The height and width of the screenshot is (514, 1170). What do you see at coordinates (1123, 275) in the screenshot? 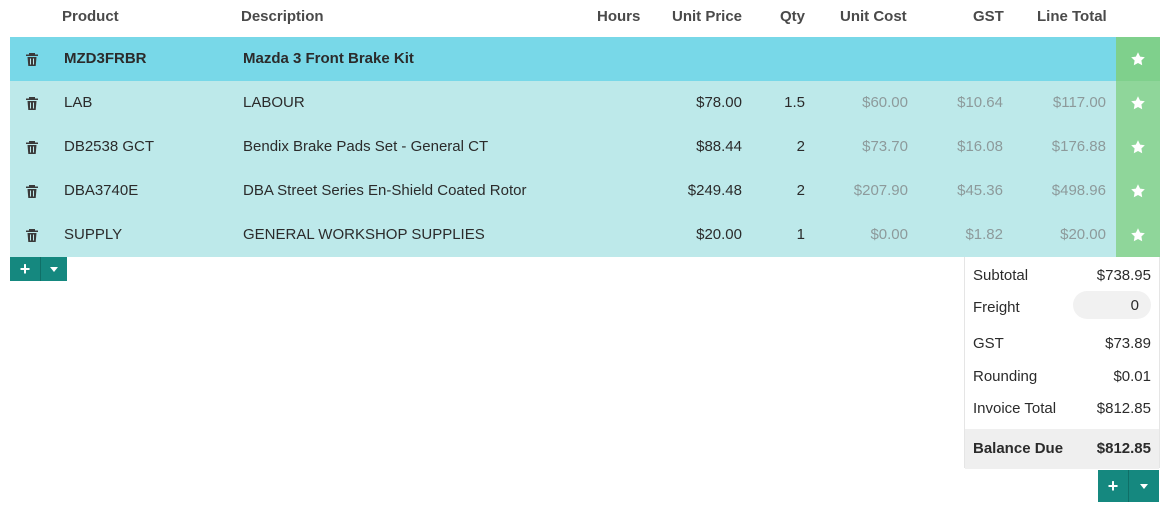
I see `subtotal-value: $738.95` at bounding box center [1123, 275].